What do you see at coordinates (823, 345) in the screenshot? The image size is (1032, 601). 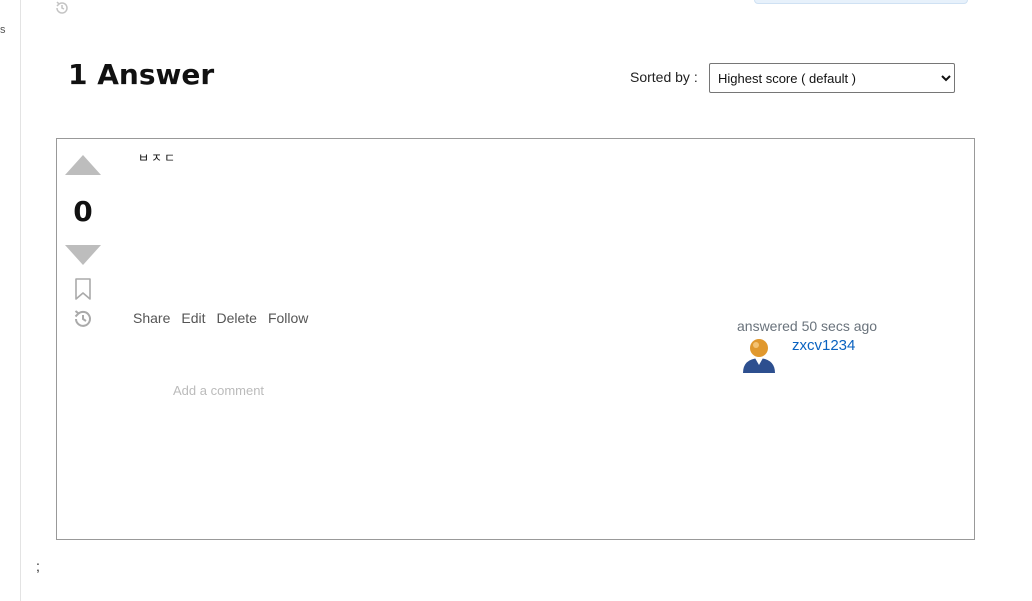 I see `user-name-link: zxcv1234` at bounding box center [823, 345].